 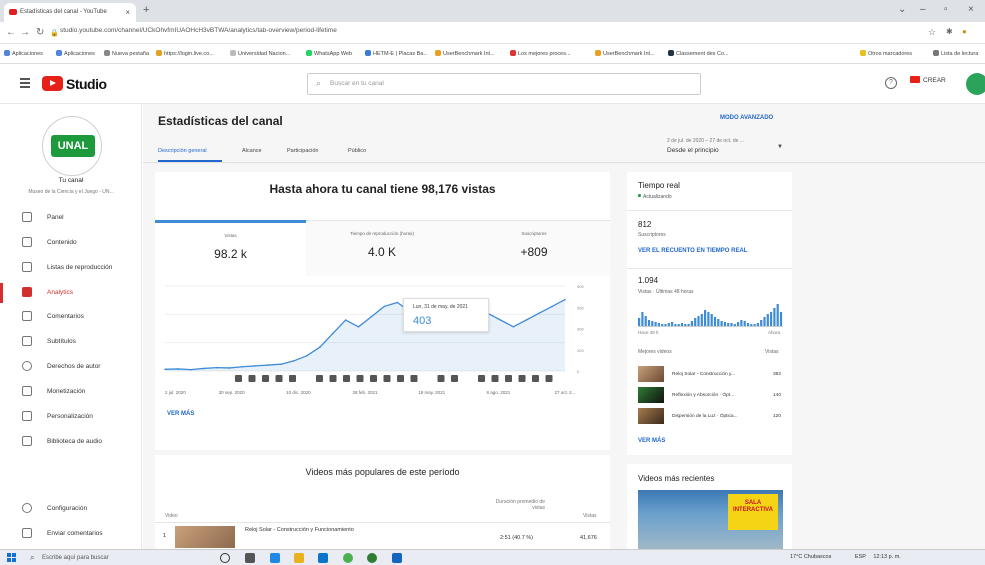 I want to click on create-button: CREAR, so click(x=928, y=80).